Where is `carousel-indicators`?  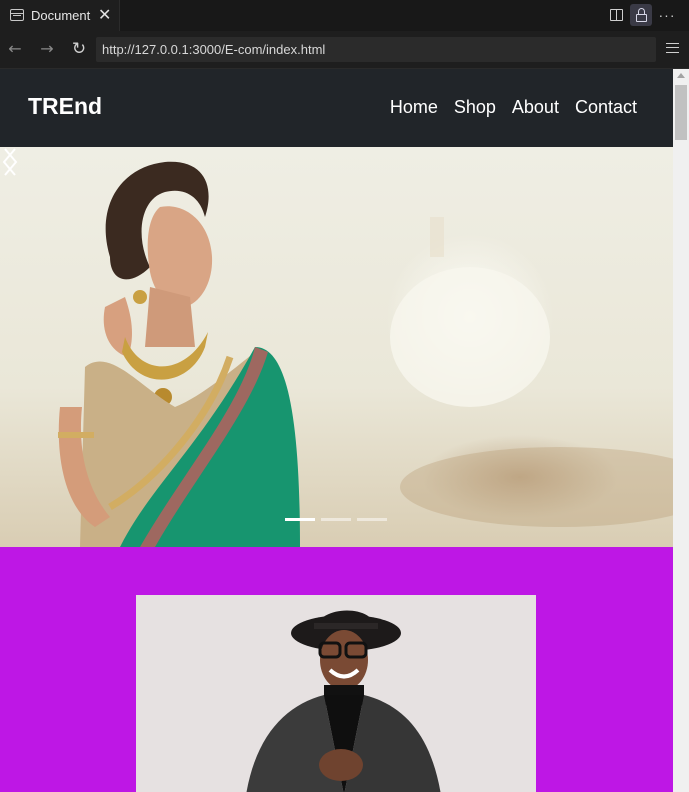 carousel-indicators is located at coordinates (336, 519).